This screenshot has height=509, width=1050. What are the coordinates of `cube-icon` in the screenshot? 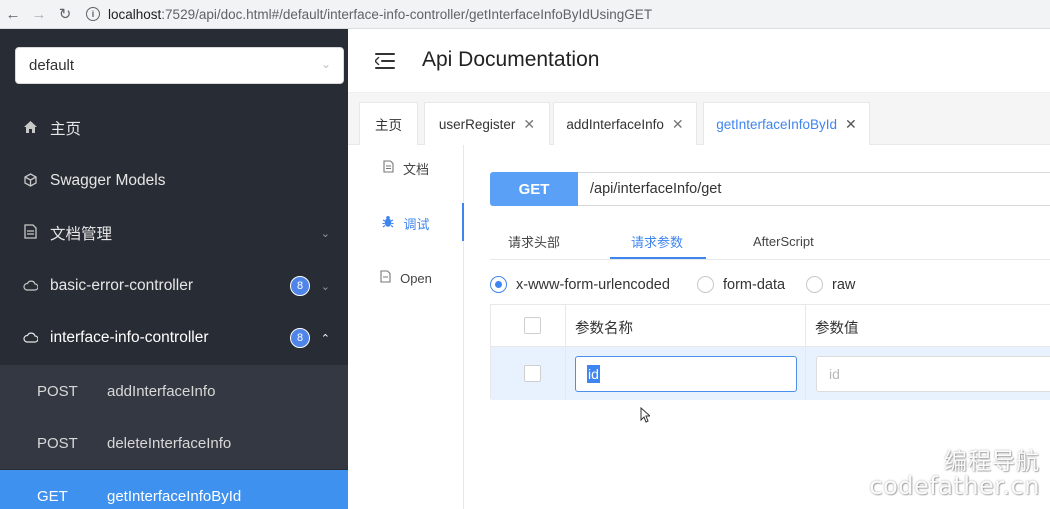 It's located at (30, 181).